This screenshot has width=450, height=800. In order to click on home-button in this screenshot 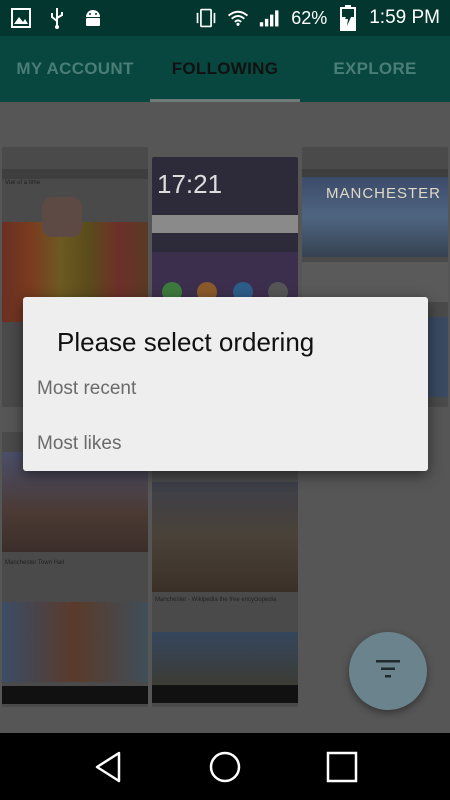, I will do `click(225, 767)`.